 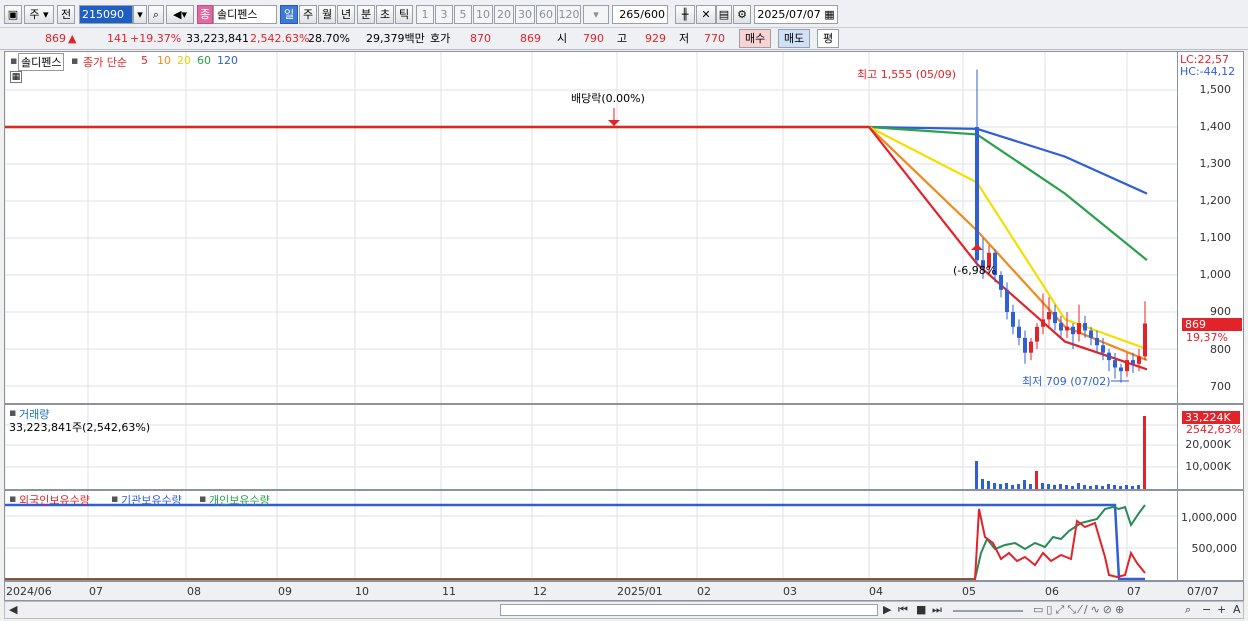 What do you see at coordinates (289, 14) in the screenshot?
I see `period-day: 일` at bounding box center [289, 14].